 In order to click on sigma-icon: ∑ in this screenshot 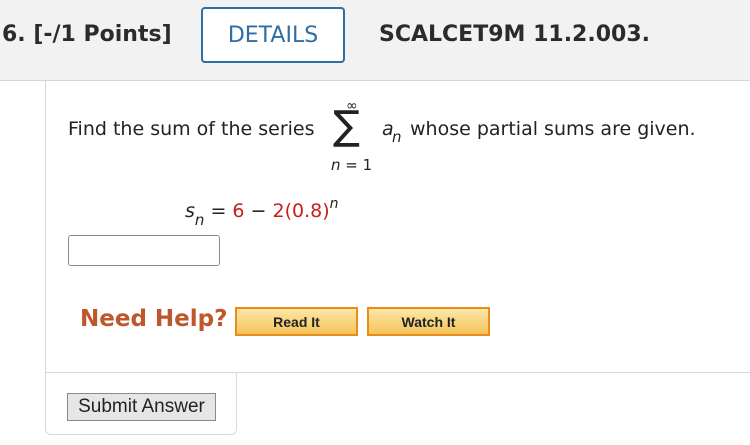, I will do `click(346, 126)`.